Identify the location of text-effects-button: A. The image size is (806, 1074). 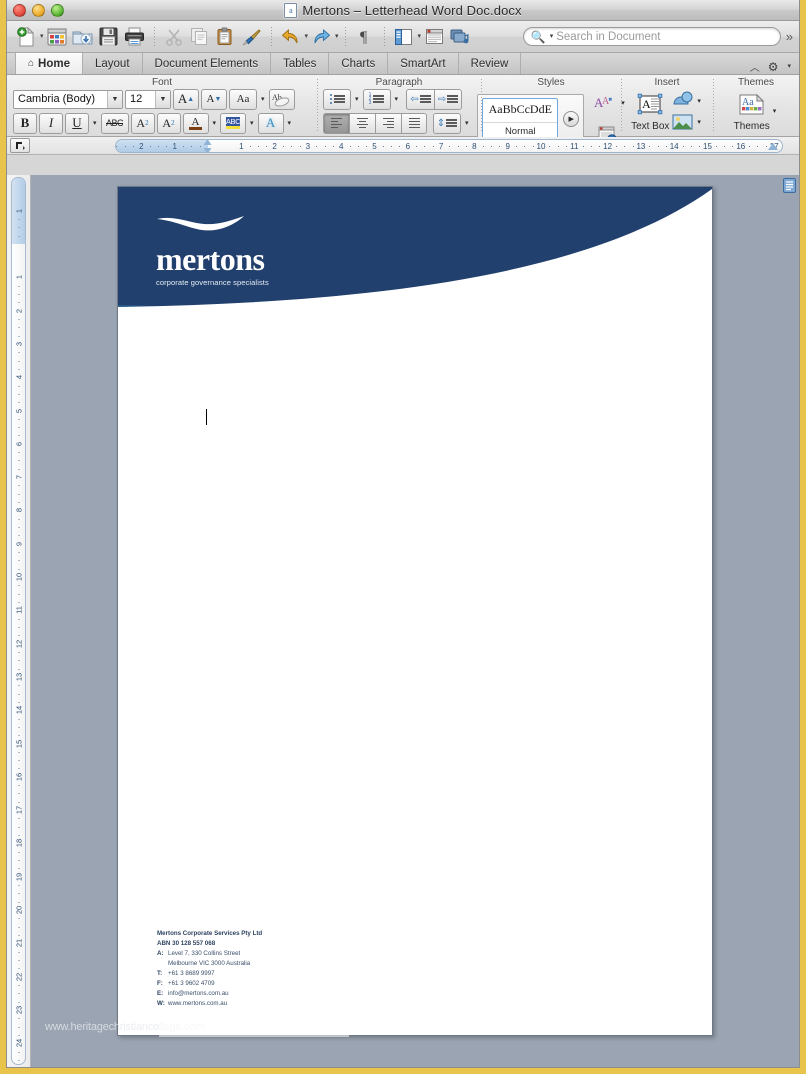
(270, 123).